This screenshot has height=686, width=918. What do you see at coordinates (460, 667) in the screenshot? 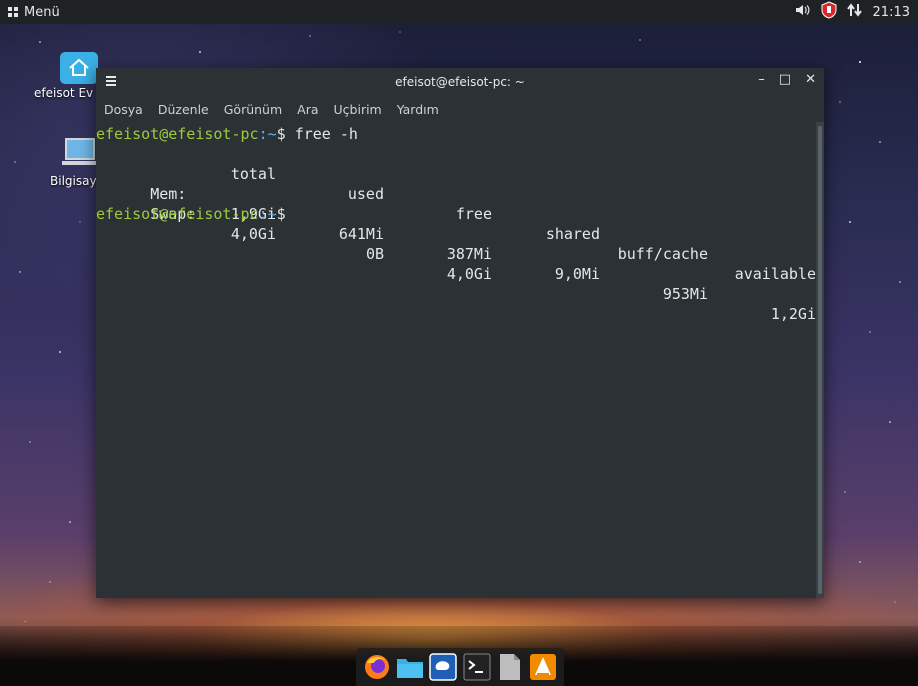
I see `dock` at bounding box center [460, 667].